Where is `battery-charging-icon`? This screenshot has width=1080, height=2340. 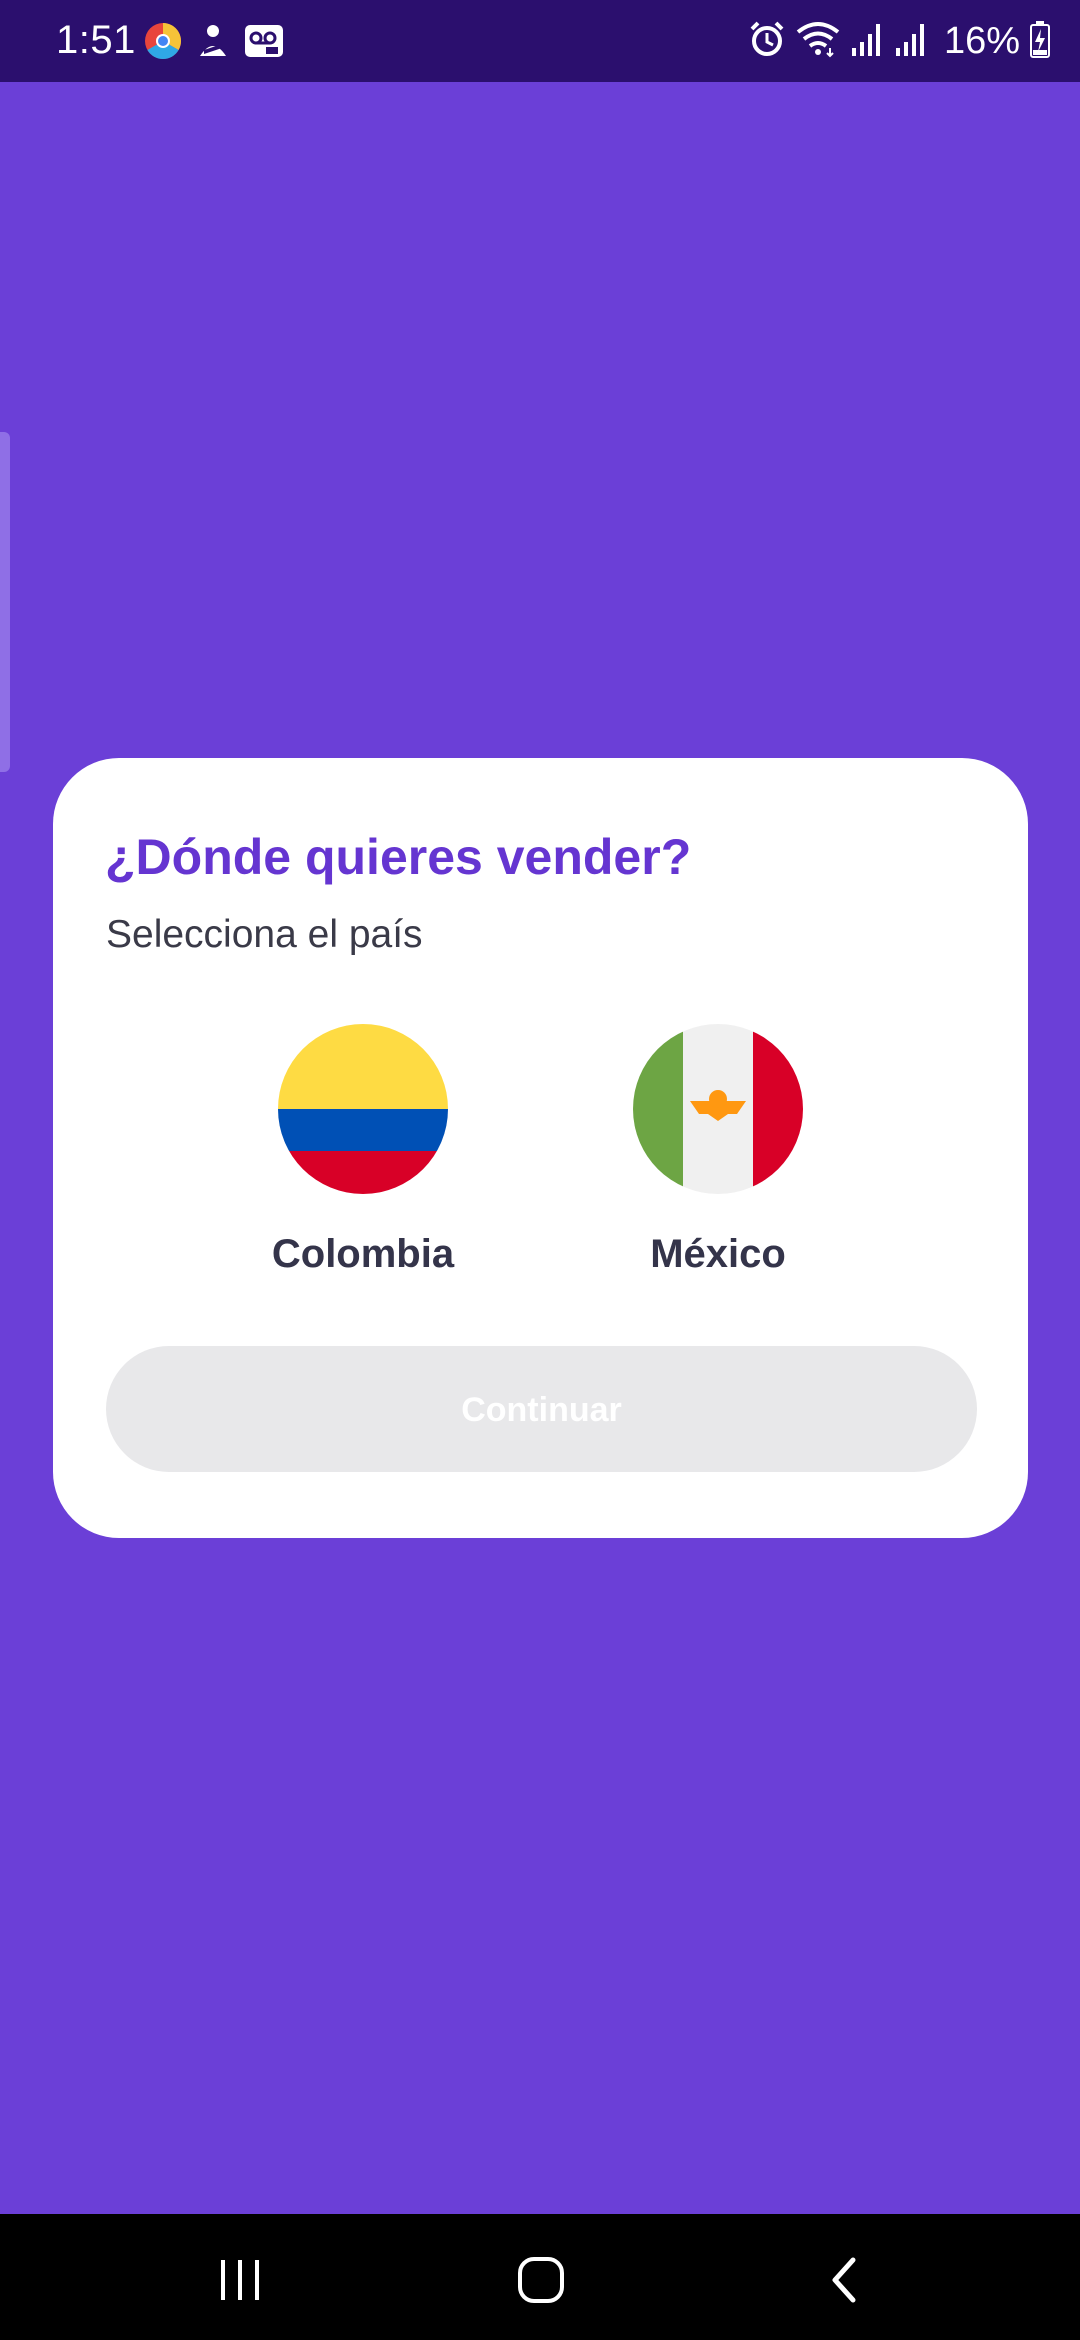
battery-charging-icon is located at coordinates (1040, 41).